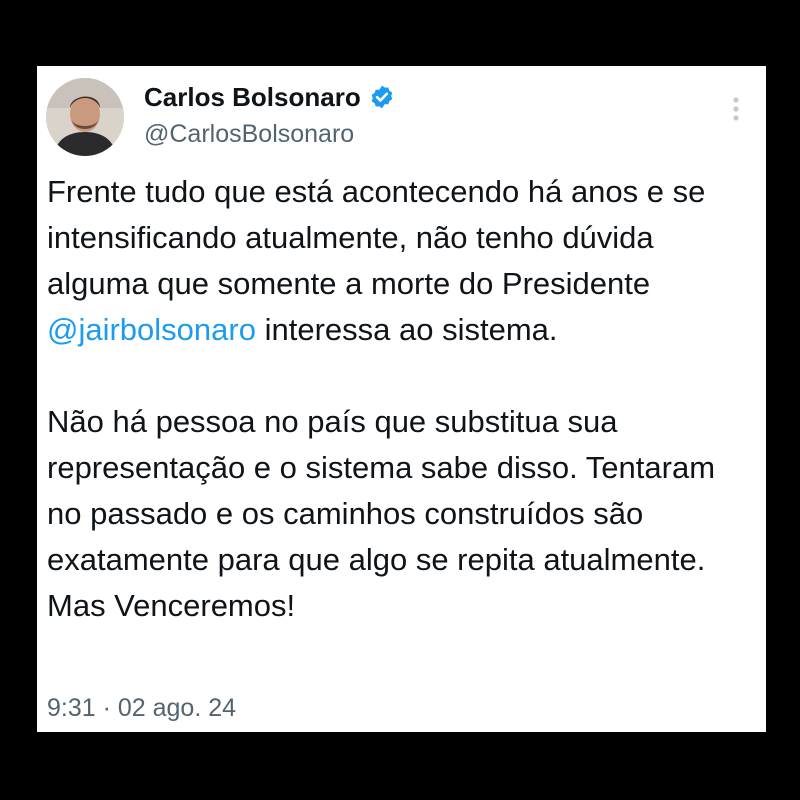  I want to click on mention-link: @jairbolsonaro, so click(151, 329).